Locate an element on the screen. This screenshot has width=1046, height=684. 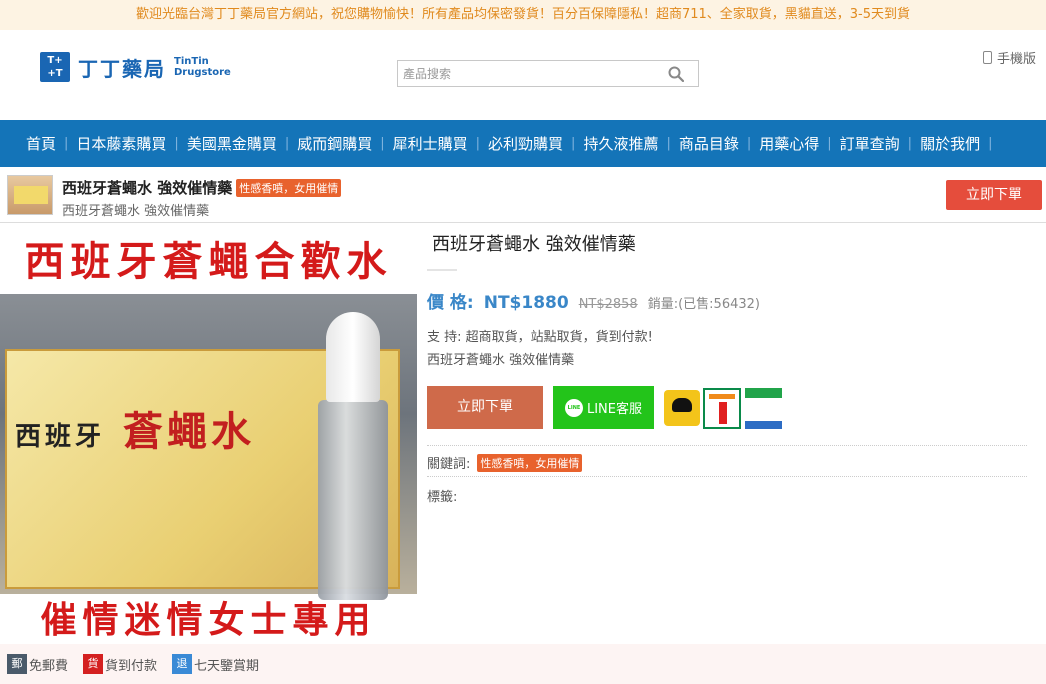
search-input is located at coordinates (528, 73).